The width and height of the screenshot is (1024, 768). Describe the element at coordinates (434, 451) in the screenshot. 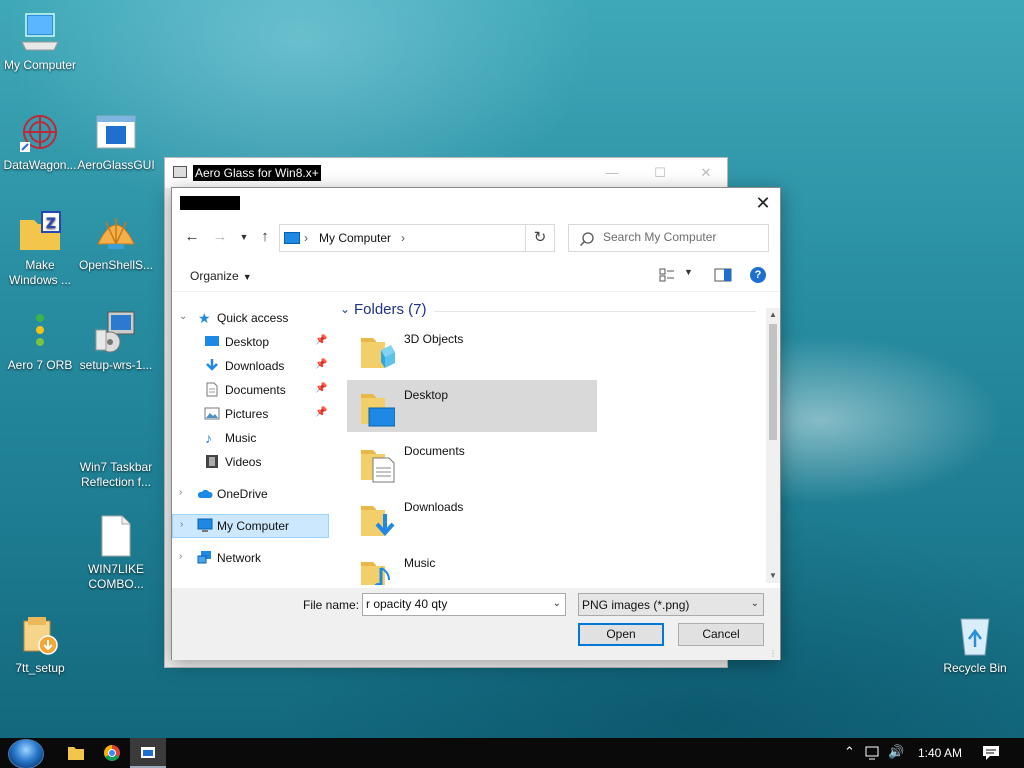

I see `folder-name: Documents` at that location.